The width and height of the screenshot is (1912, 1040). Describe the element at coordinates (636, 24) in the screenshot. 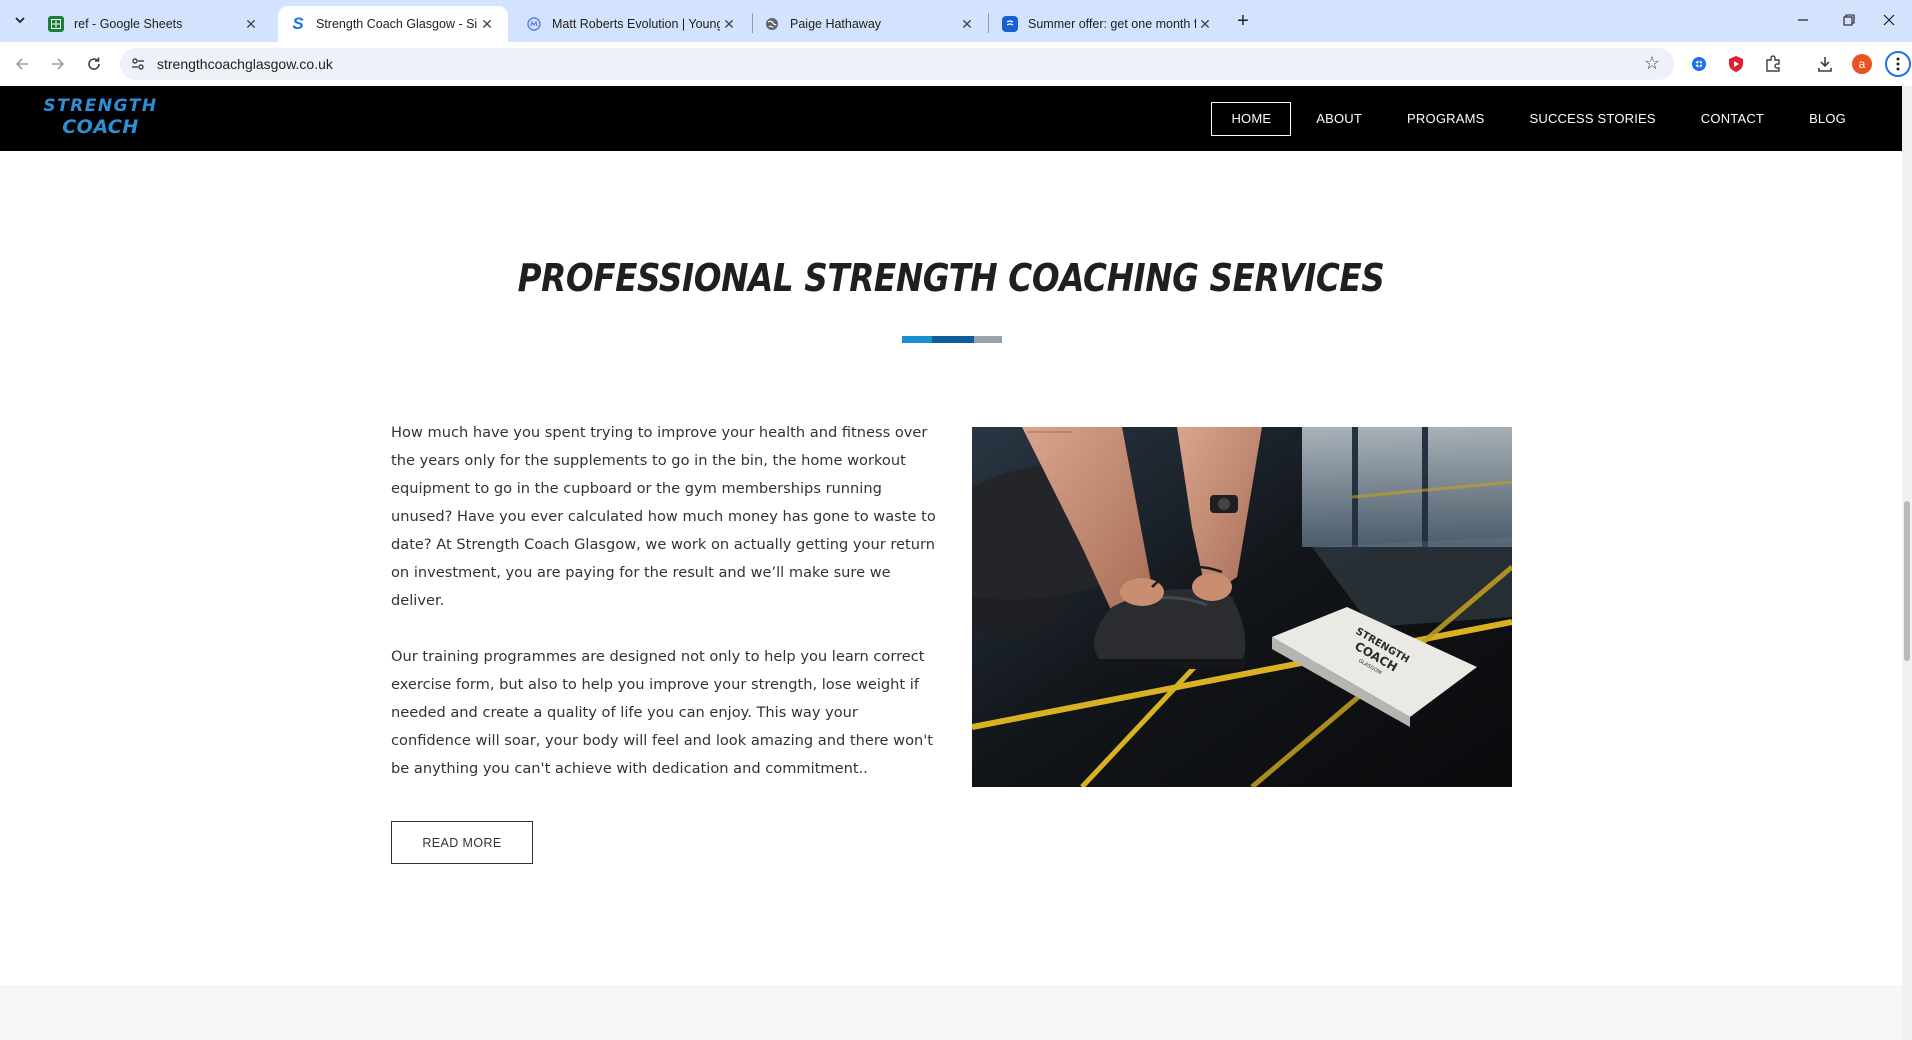

I see `tab-title: Matt Roberts Evolution | Young` at that location.